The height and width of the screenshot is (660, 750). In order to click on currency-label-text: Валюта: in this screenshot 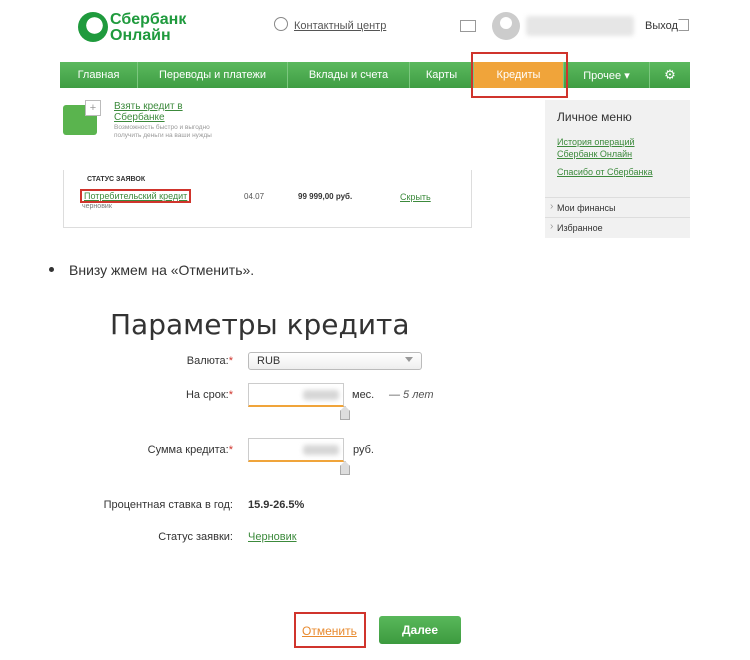, I will do `click(207, 361)`.